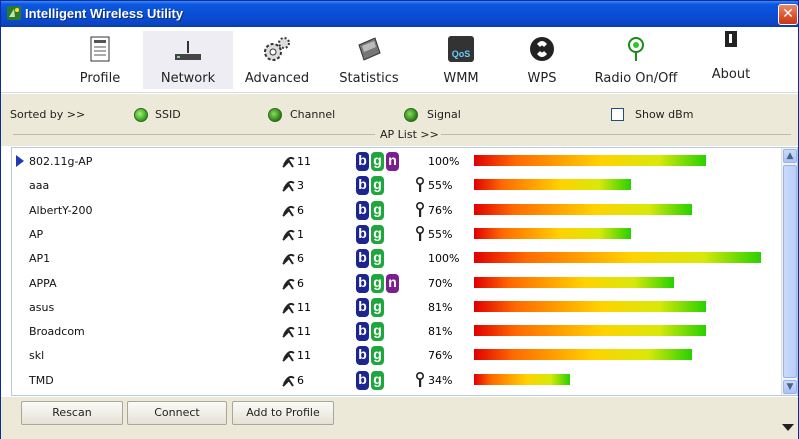  What do you see at coordinates (397, 380) in the screenshot?
I see `ap-row: TMD 6 b g 34%` at bounding box center [397, 380].